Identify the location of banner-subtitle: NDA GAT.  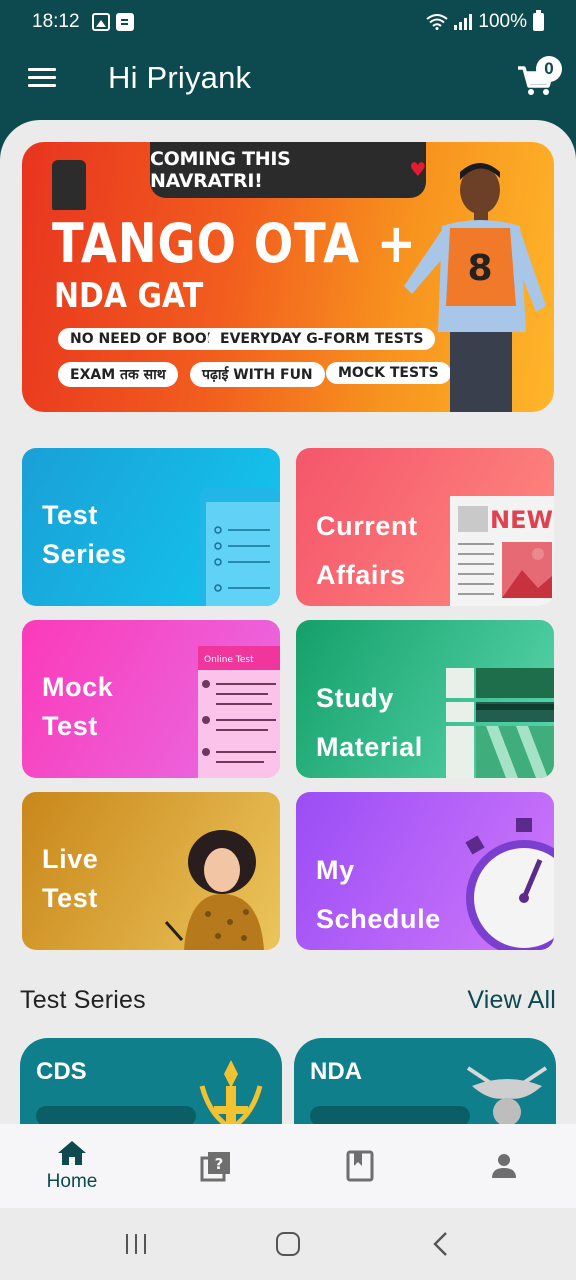
(129, 296).